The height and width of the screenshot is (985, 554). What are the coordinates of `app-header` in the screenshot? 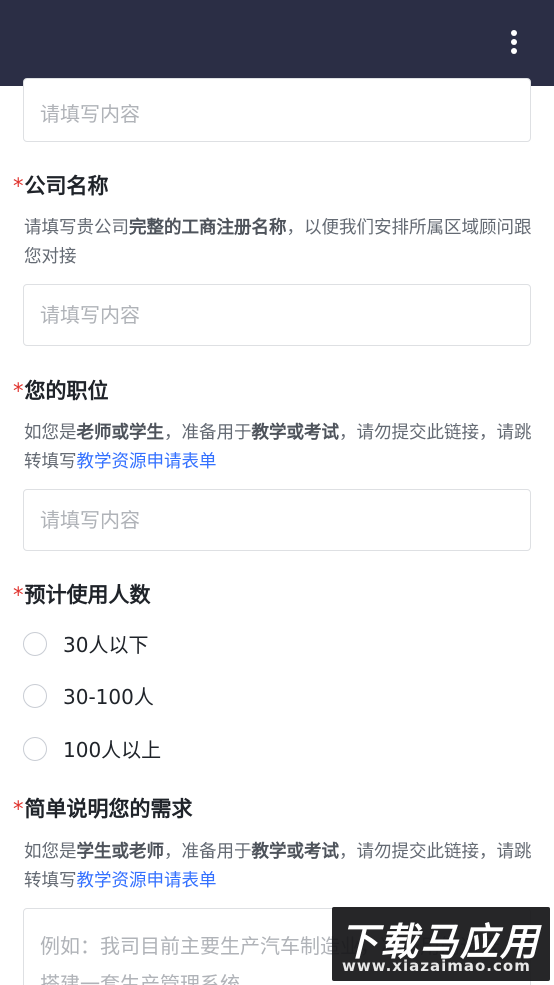 It's located at (277, 43).